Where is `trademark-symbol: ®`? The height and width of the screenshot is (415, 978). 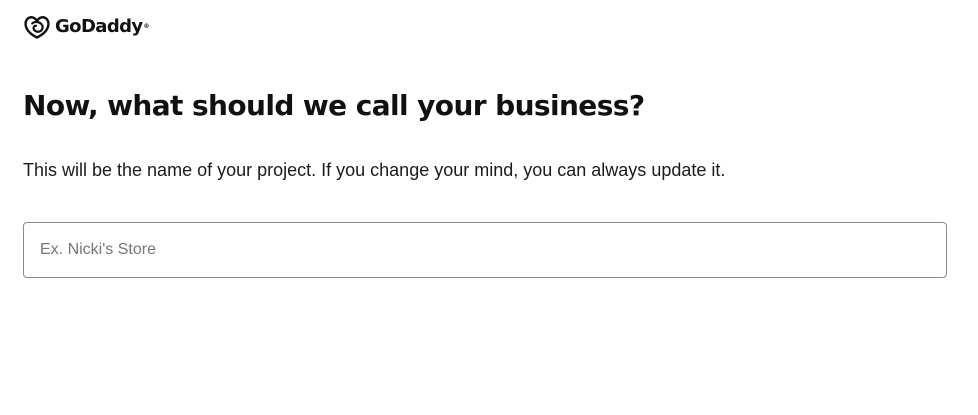
trademark-symbol: ® is located at coordinates (146, 26).